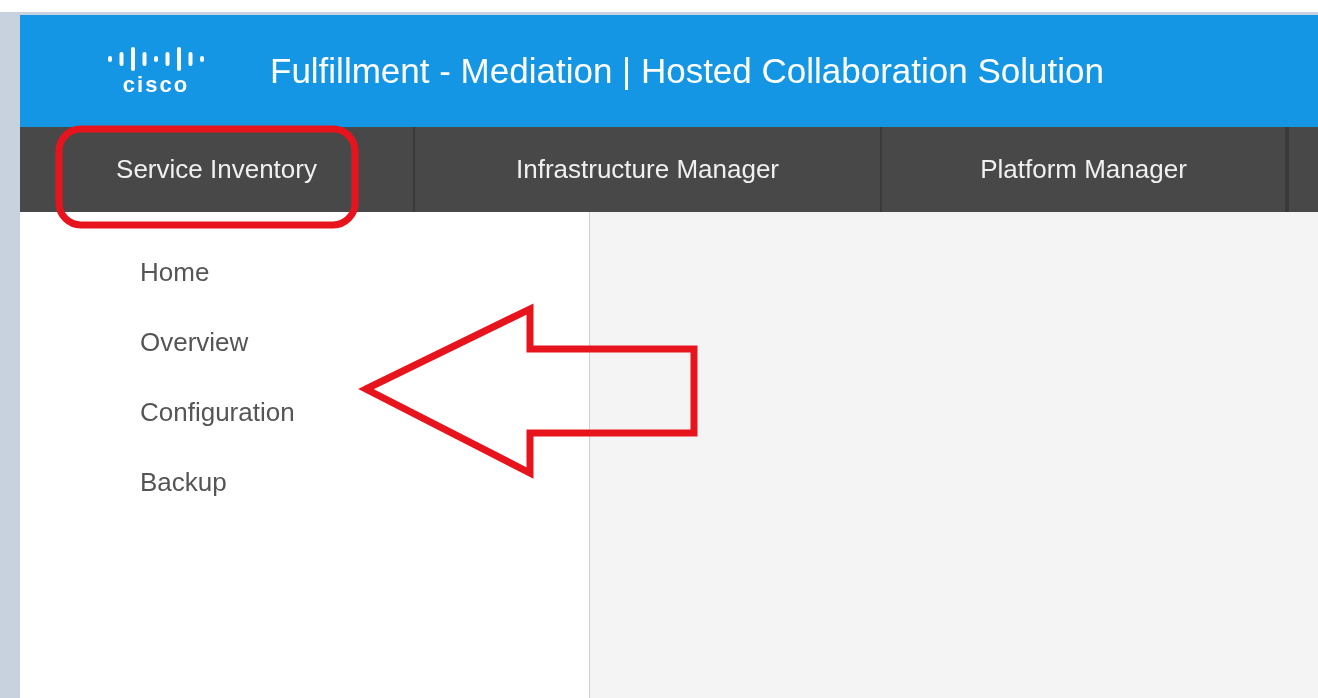 The image size is (1318, 698). What do you see at coordinates (217, 412) in the screenshot?
I see `sidebar-item: Configuration` at bounding box center [217, 412].